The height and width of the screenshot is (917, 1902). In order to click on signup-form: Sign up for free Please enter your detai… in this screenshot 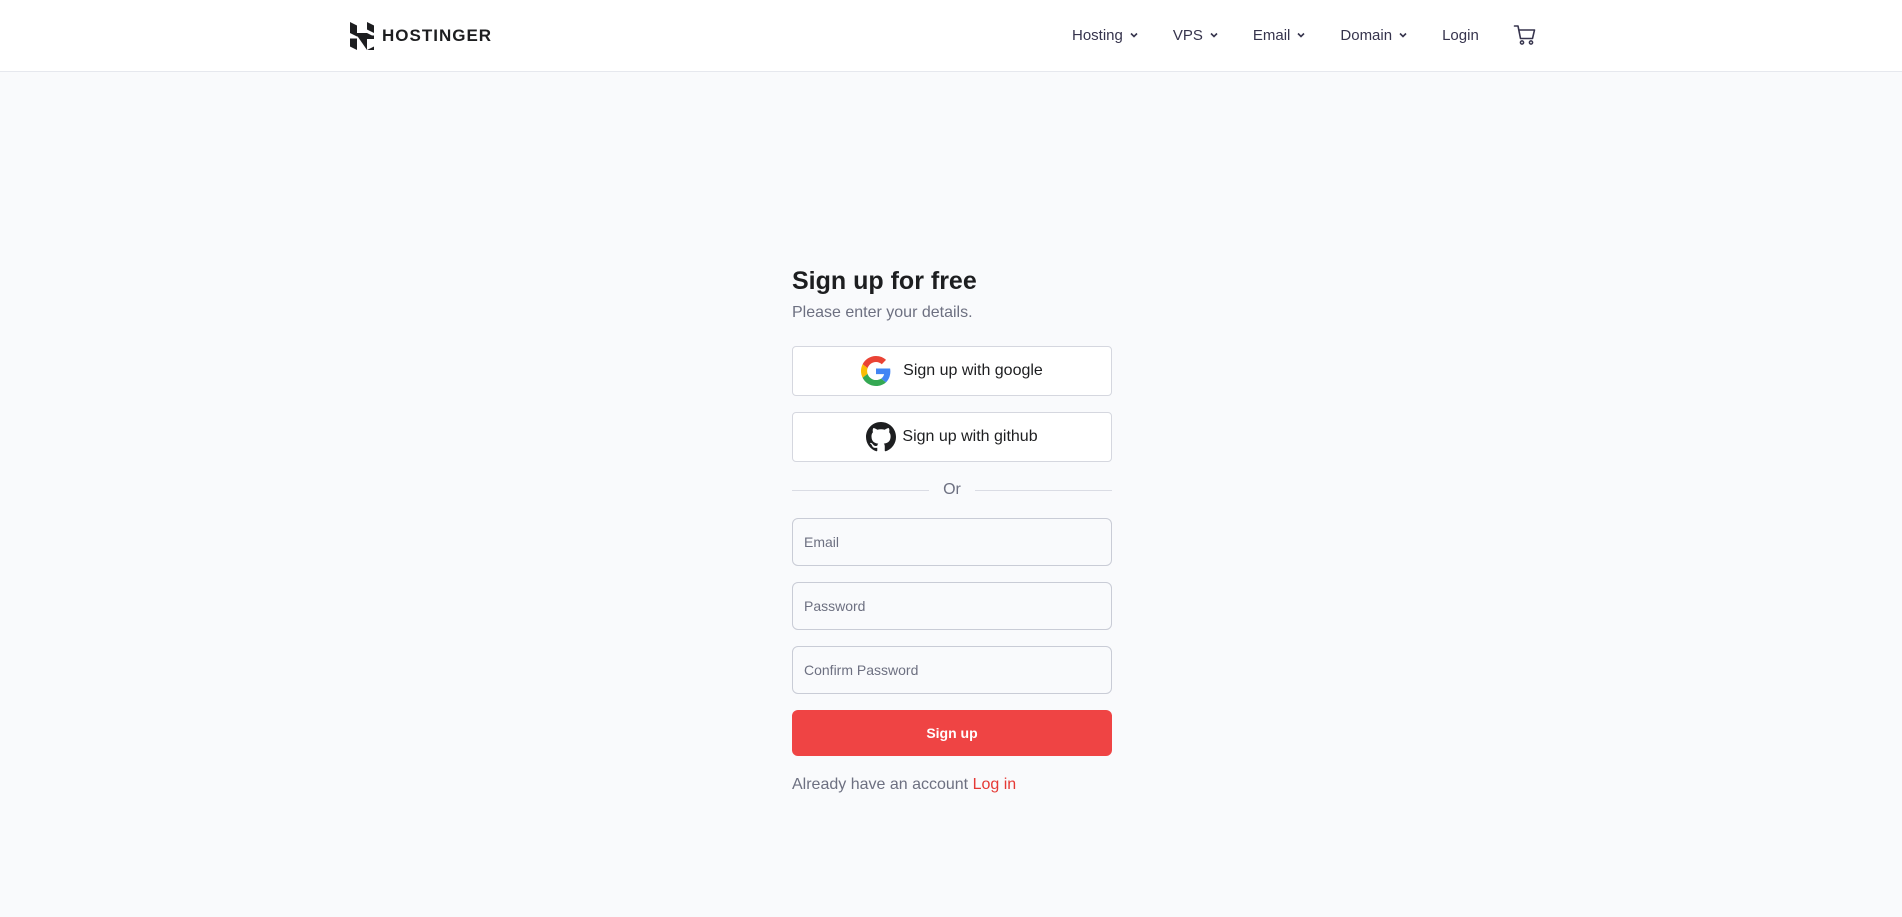, I will do `click(952, 530)`.